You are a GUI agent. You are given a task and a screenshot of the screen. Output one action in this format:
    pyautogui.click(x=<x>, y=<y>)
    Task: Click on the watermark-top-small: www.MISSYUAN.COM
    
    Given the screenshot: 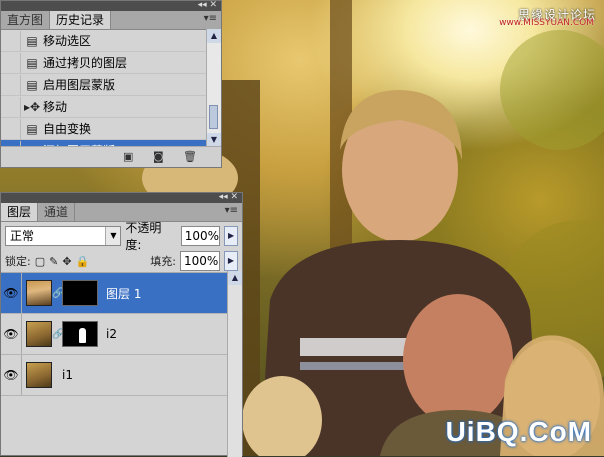 What is the action you would take?
    pyautogui.click(x=546, y=23)
    